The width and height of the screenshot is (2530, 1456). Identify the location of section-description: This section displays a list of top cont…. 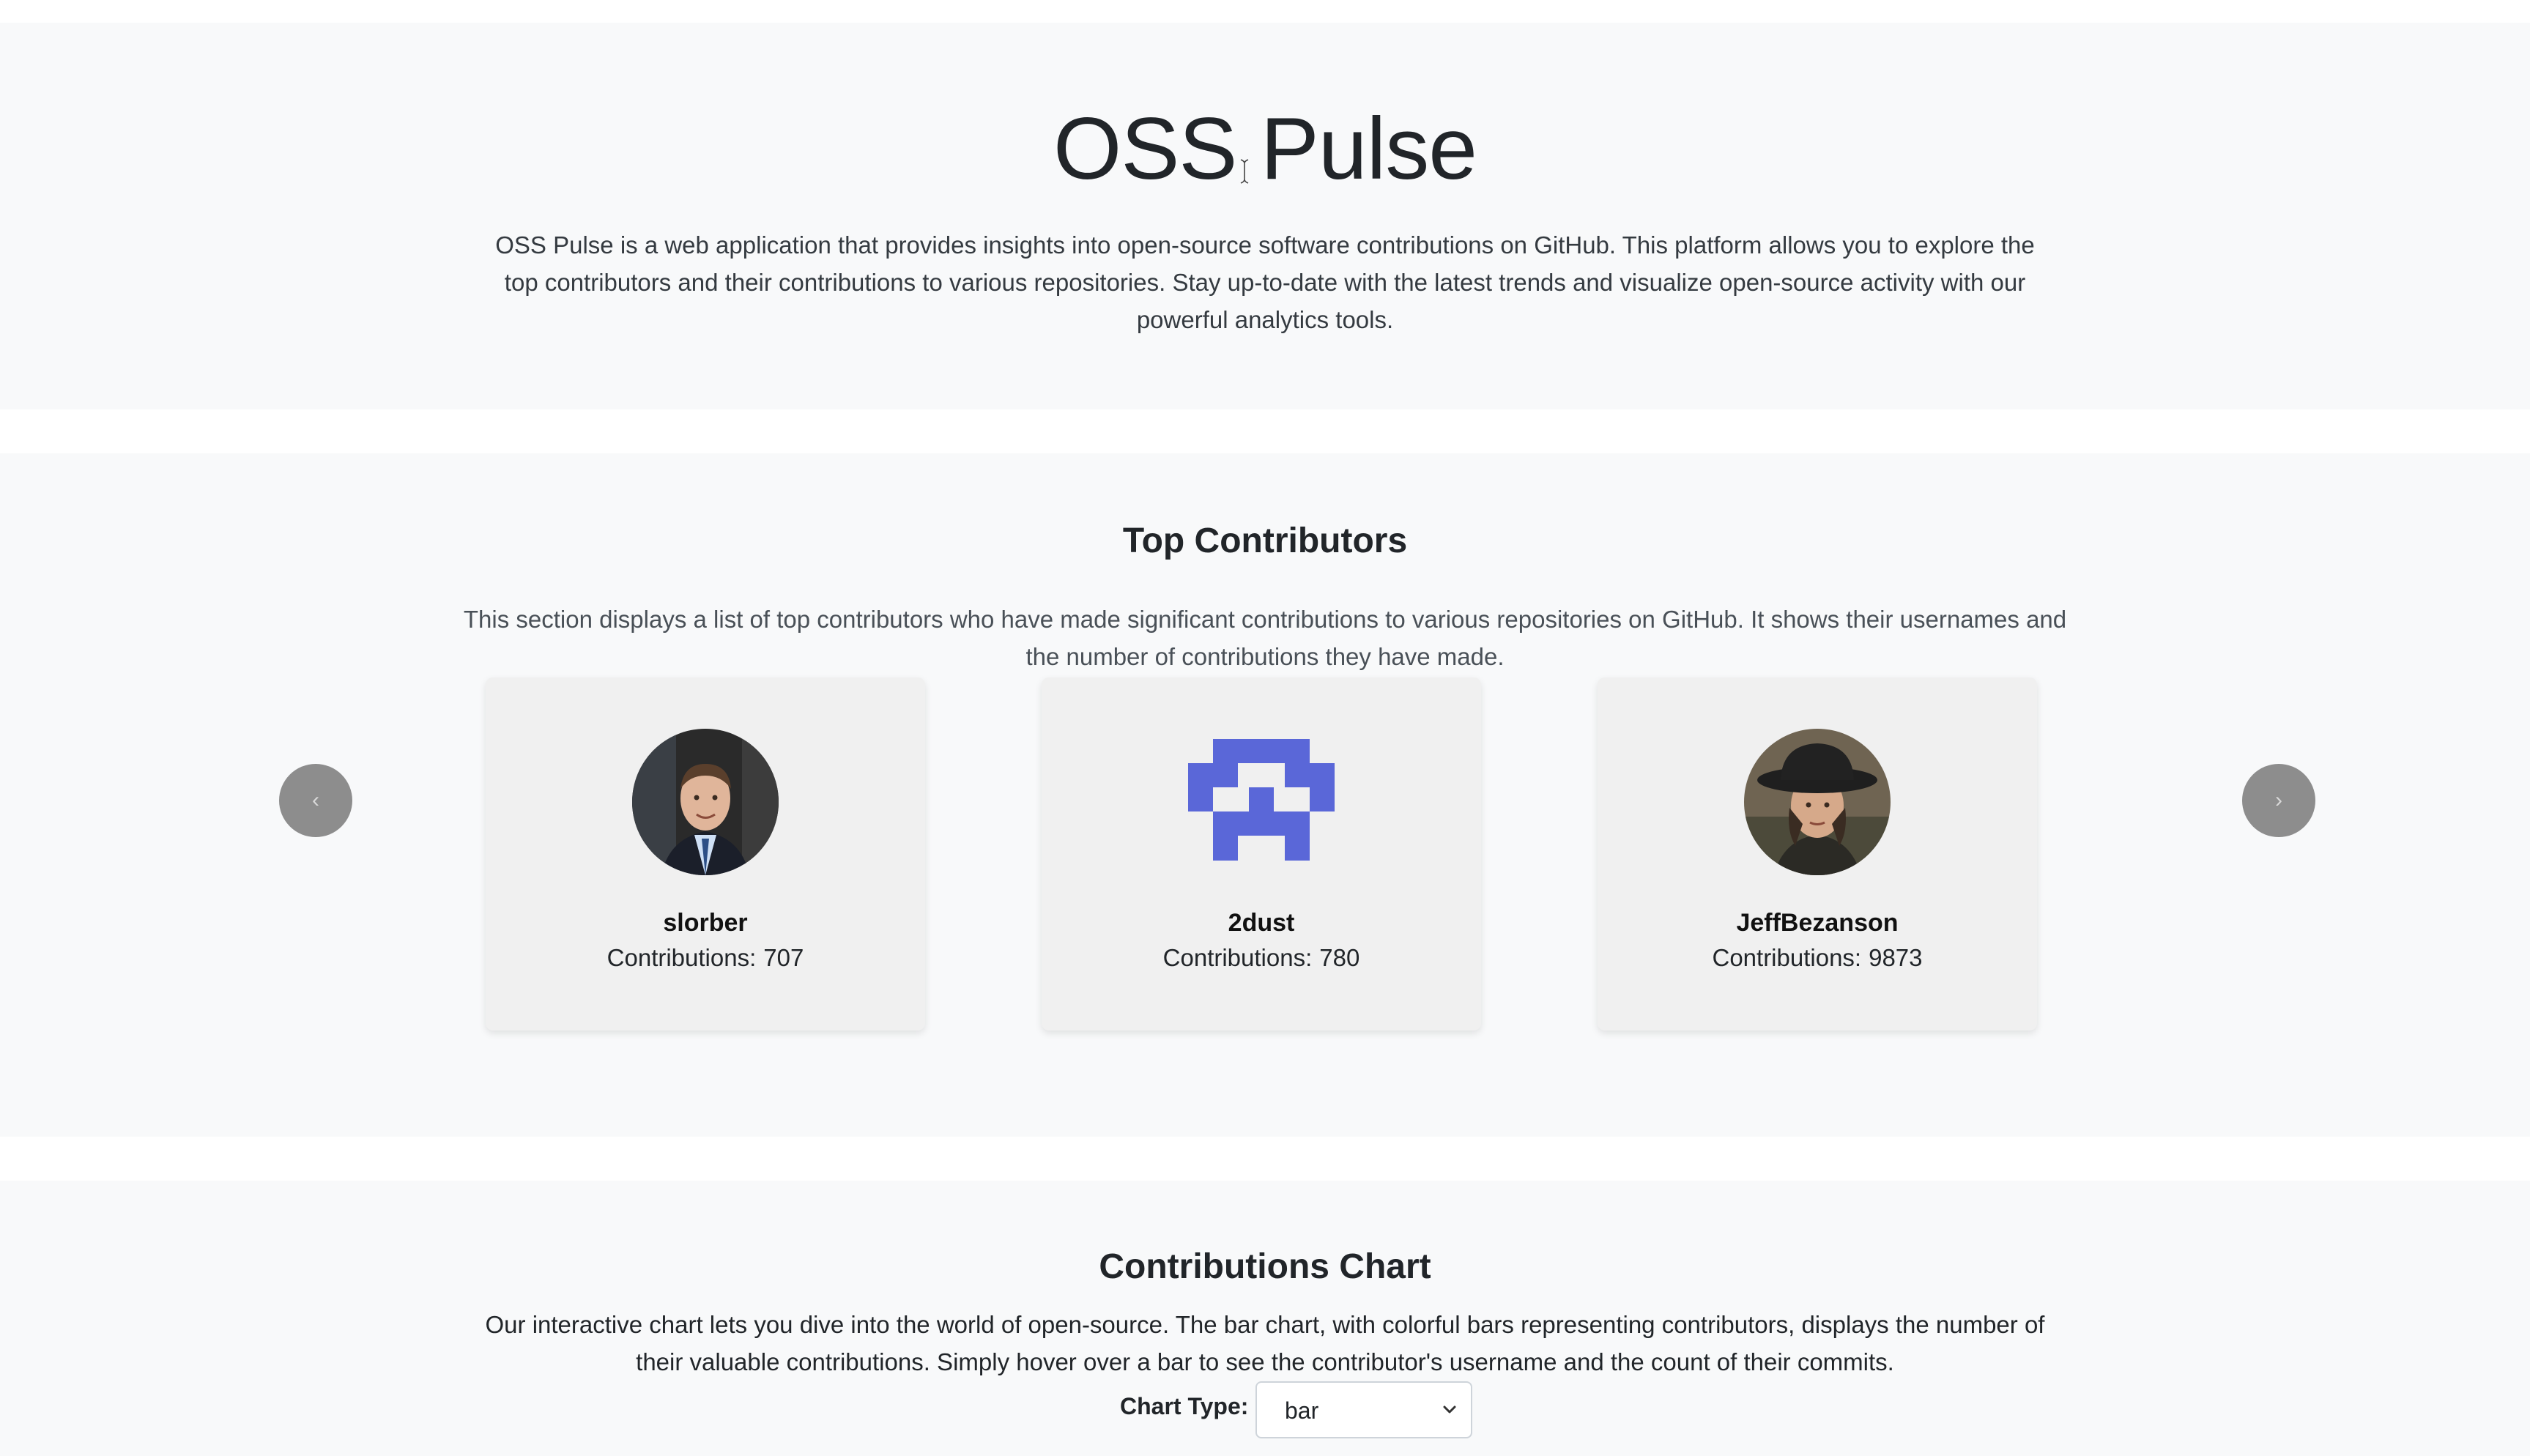
(1265, 638).